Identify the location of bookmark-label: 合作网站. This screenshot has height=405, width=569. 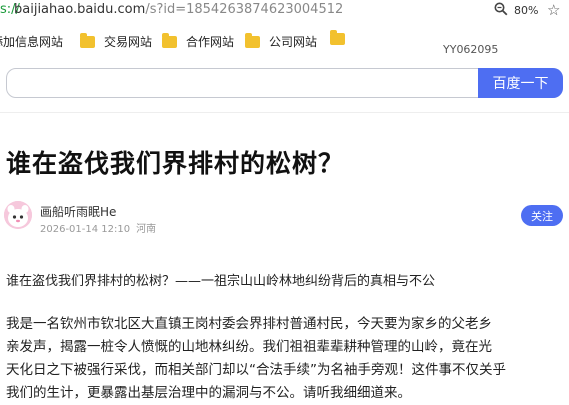
(210, 42).